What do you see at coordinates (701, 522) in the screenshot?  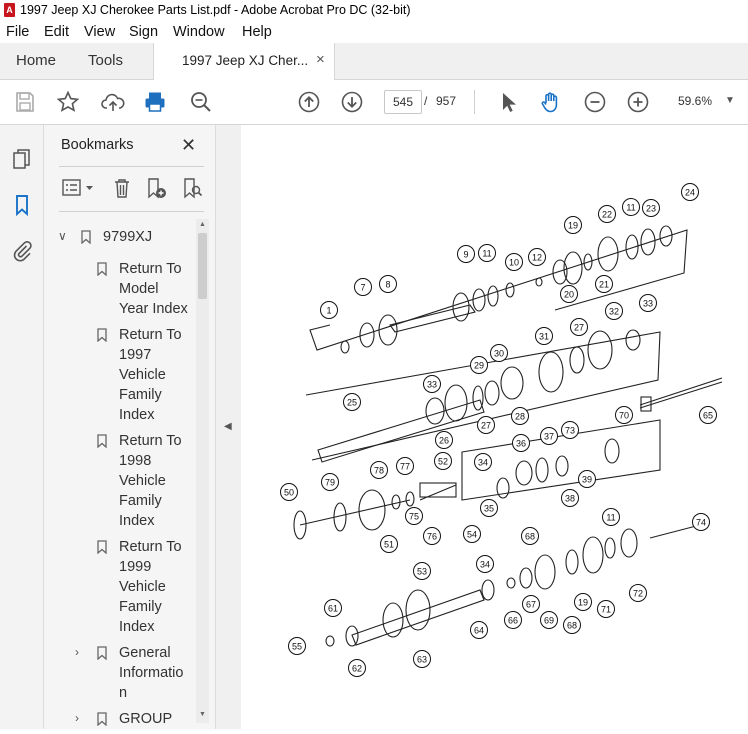 I see `callout-label: 74` at bounding box center [701, 522].